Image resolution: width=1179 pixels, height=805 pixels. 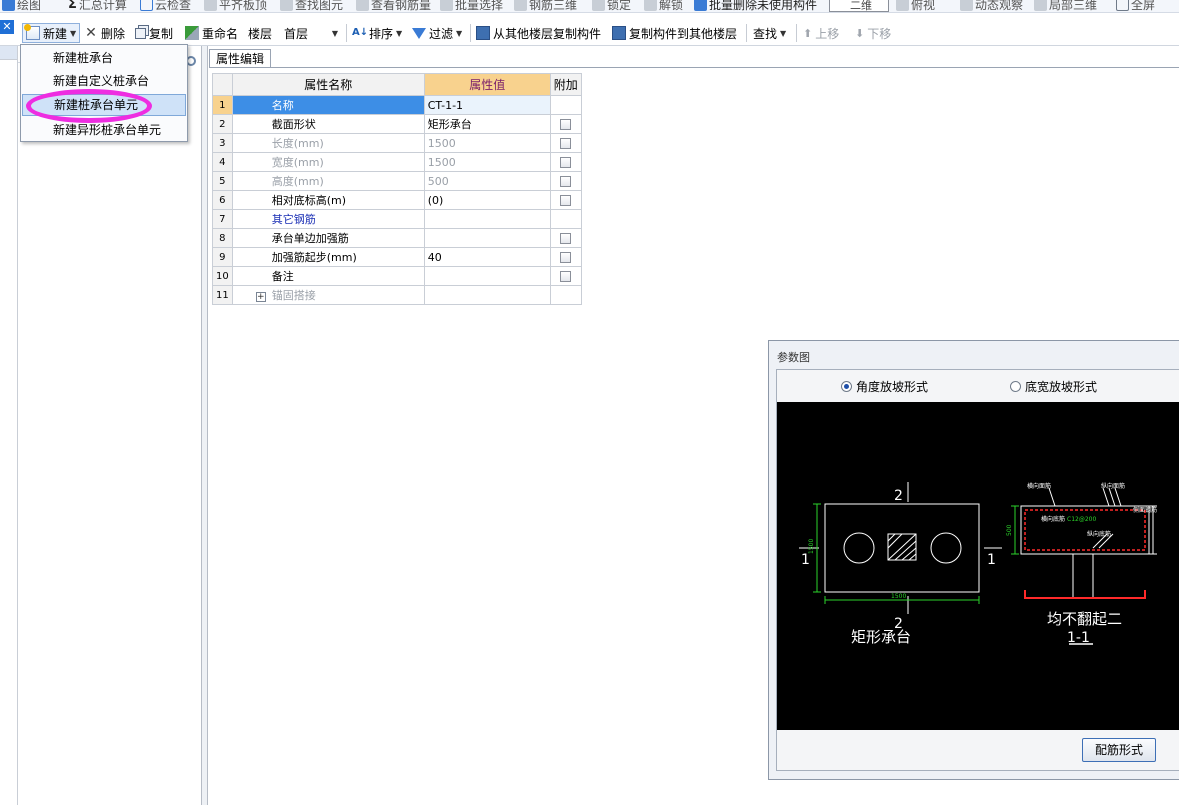 What do you see at coordinates (346, 33) in the screenshot?
I see `toolbar-divider` at bounding box center [346, 33].